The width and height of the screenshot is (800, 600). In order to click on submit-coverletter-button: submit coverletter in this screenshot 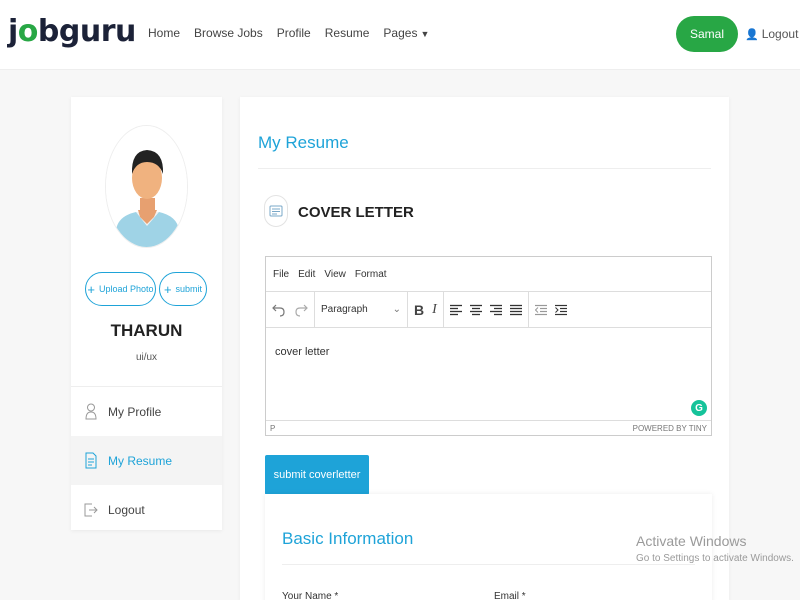, I will do `click(317, 475)`.